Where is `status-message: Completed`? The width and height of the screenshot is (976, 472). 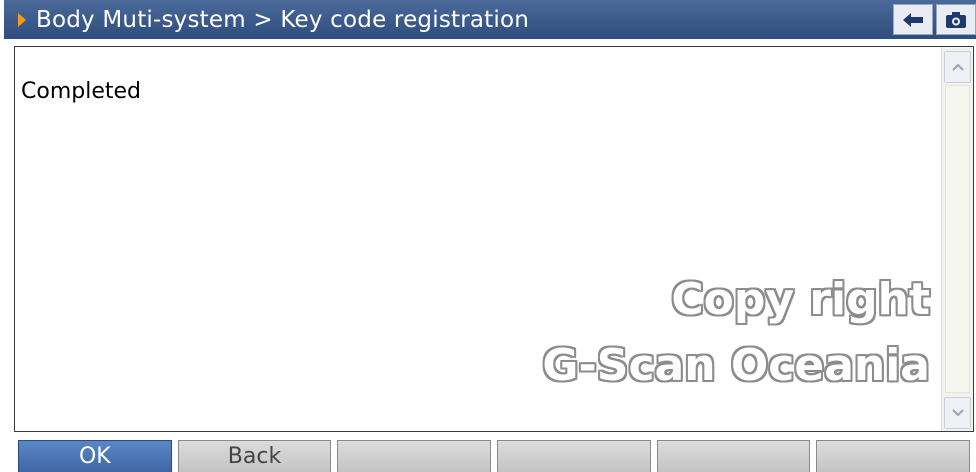
status-message: Completed is located at coordinates (81, 91).